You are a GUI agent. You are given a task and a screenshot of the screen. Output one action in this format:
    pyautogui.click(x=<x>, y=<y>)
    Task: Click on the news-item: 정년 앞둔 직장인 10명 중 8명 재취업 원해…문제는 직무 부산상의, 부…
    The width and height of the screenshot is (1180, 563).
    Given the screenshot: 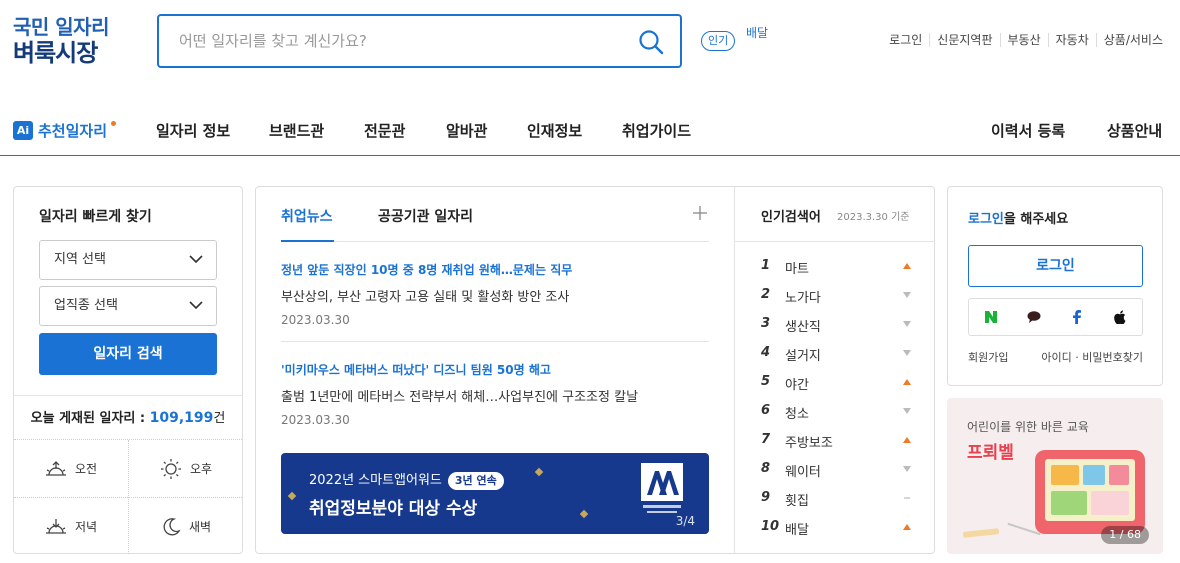 What is the action you would take?
    pyautogui.click(x=495, y=294)
    